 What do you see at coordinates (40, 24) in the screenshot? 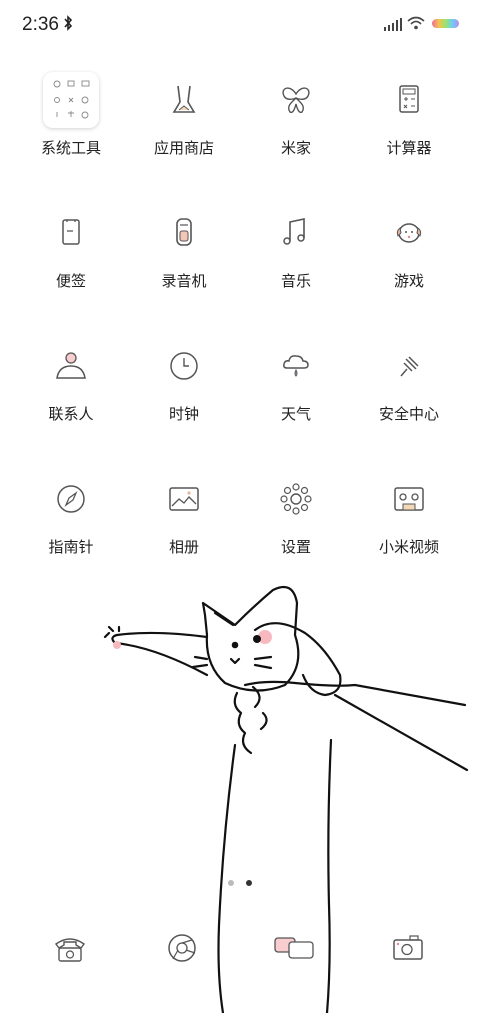
I see `status-time: 2:36` at bounding box center [40, 24].